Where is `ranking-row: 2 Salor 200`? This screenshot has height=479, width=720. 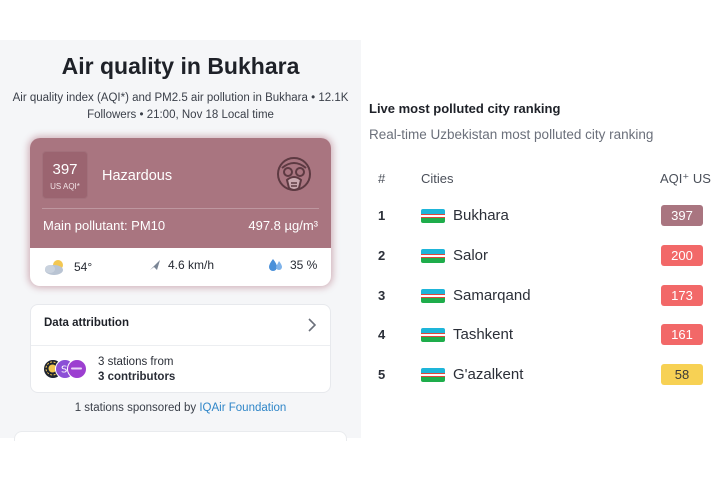
ranking-row: 2 Salor 200 is located at coordinates (540, 256).